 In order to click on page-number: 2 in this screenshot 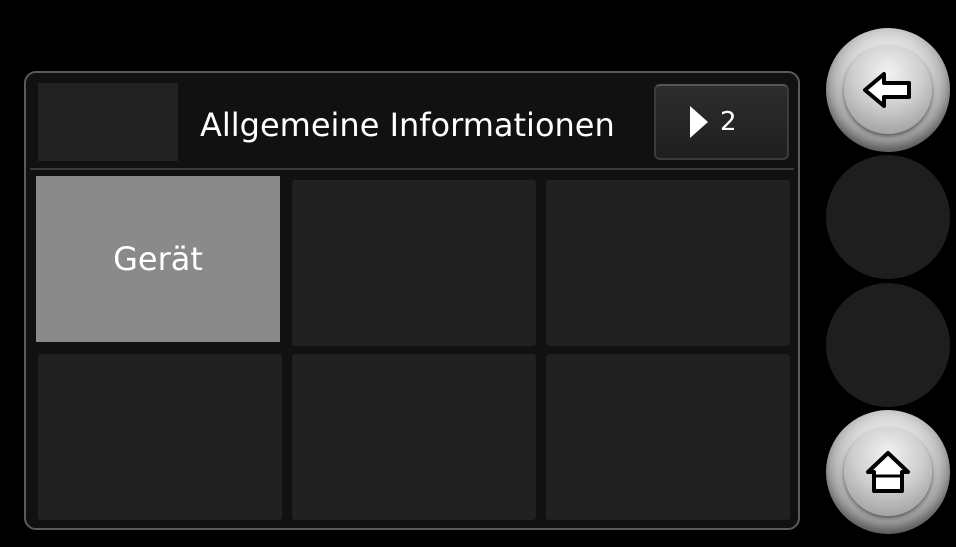, I will do `click(728, 122)`.